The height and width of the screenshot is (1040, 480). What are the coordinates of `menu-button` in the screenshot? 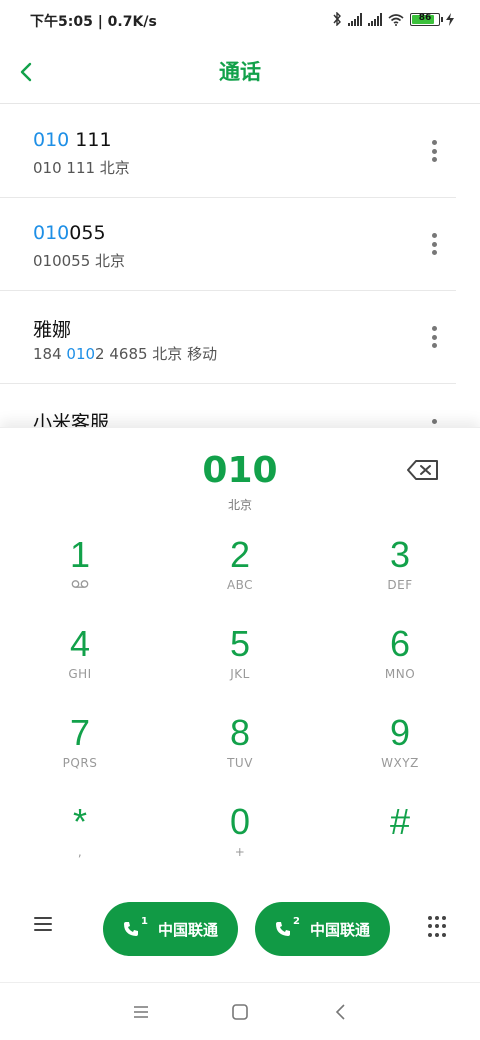 It's located at (49, 928).